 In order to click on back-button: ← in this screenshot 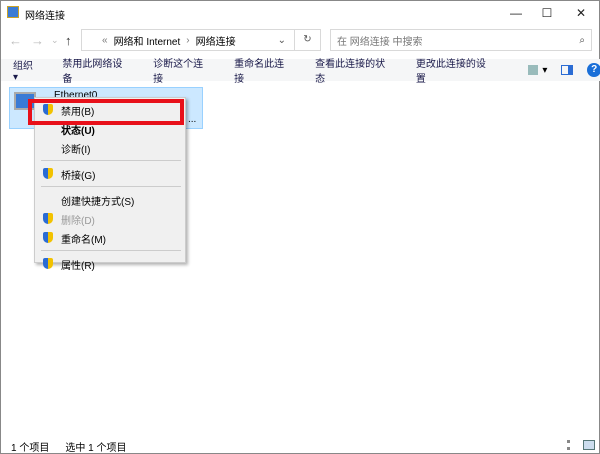, I will do `click(15, 40)`.